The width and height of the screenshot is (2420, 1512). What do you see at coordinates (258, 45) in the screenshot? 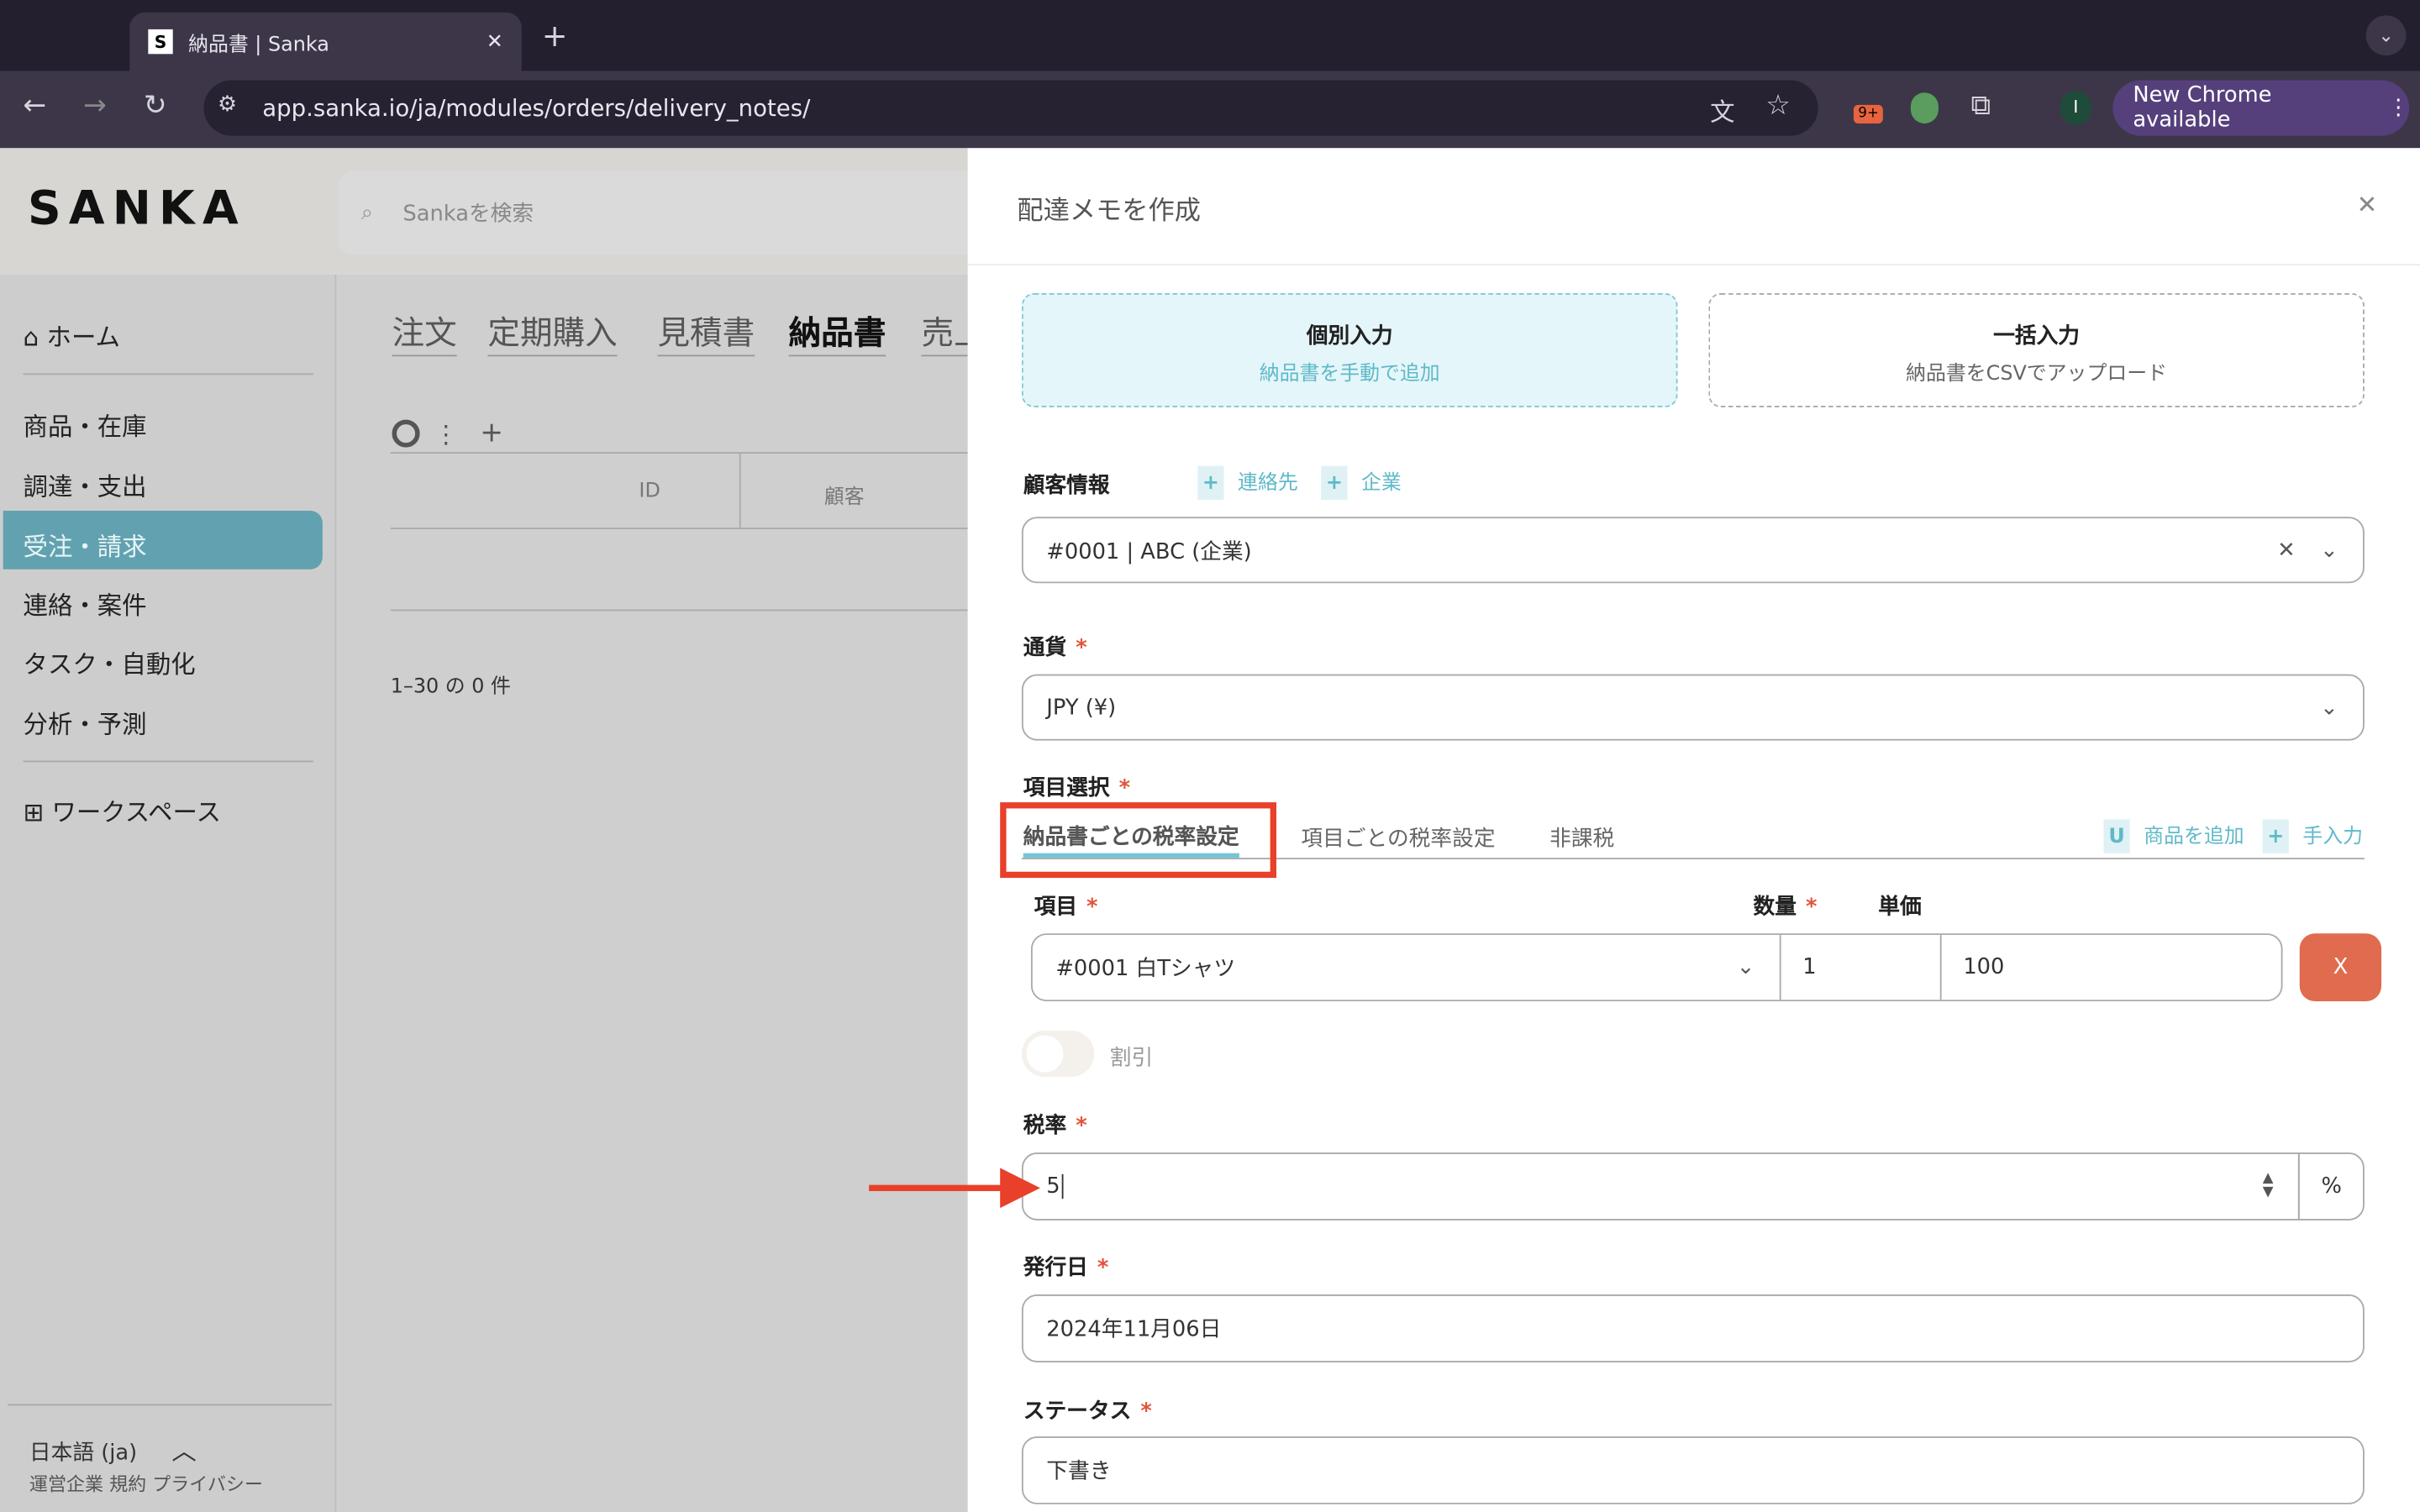
I see `tab-title: 納品書 | Sanka` at bounding box center [258, 45].